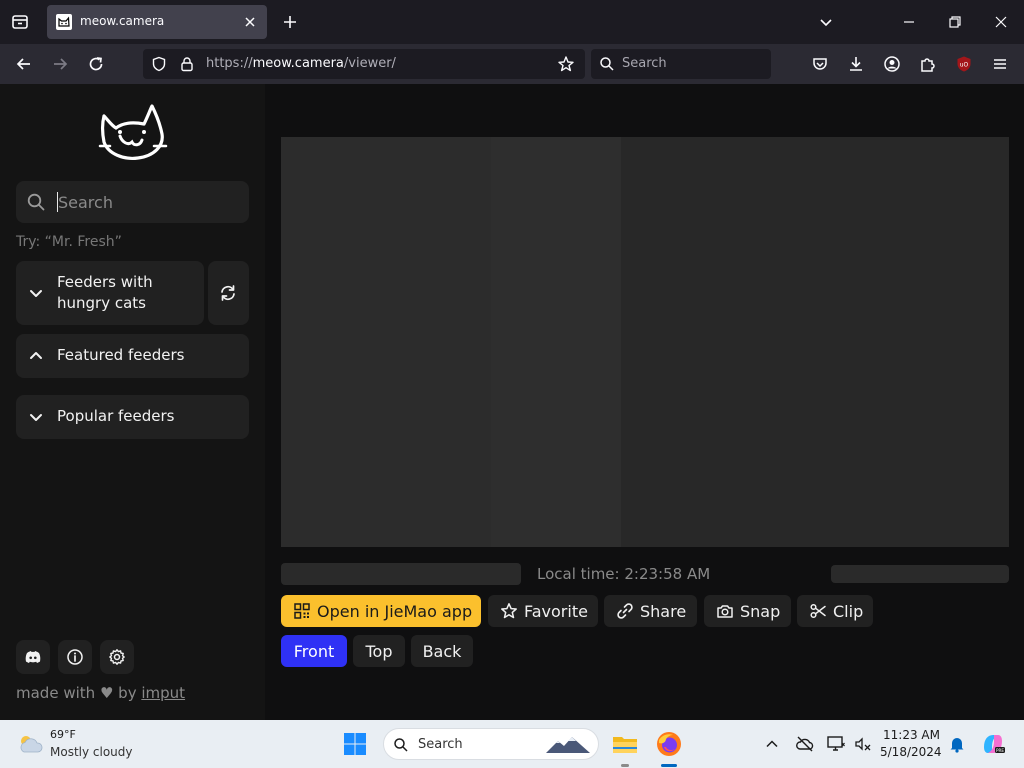 The image size is (1024, 768). Describe the element at coordinates (187, 64) in the screenshot. I see `lock-icon` at that location.